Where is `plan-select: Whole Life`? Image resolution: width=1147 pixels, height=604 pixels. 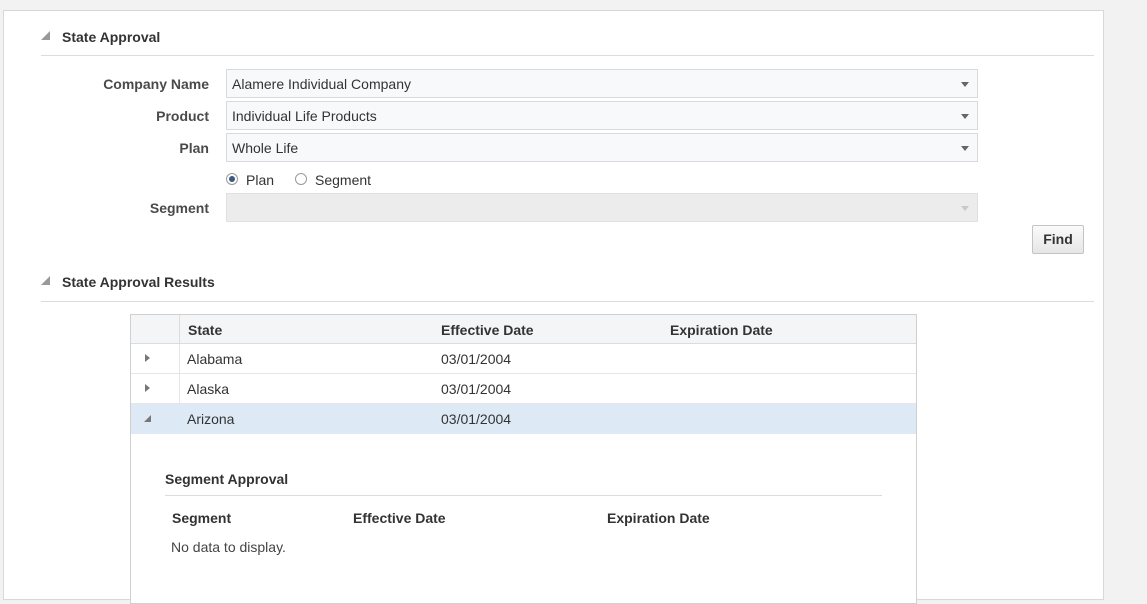
plan-select: Whole Life is located at coordinates (602, 147).